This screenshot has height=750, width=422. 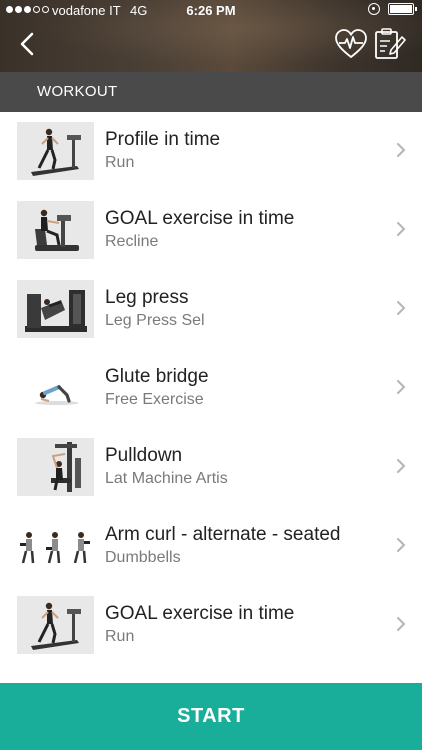 I want to click on clipboard-button, so click(x=389, y=44).